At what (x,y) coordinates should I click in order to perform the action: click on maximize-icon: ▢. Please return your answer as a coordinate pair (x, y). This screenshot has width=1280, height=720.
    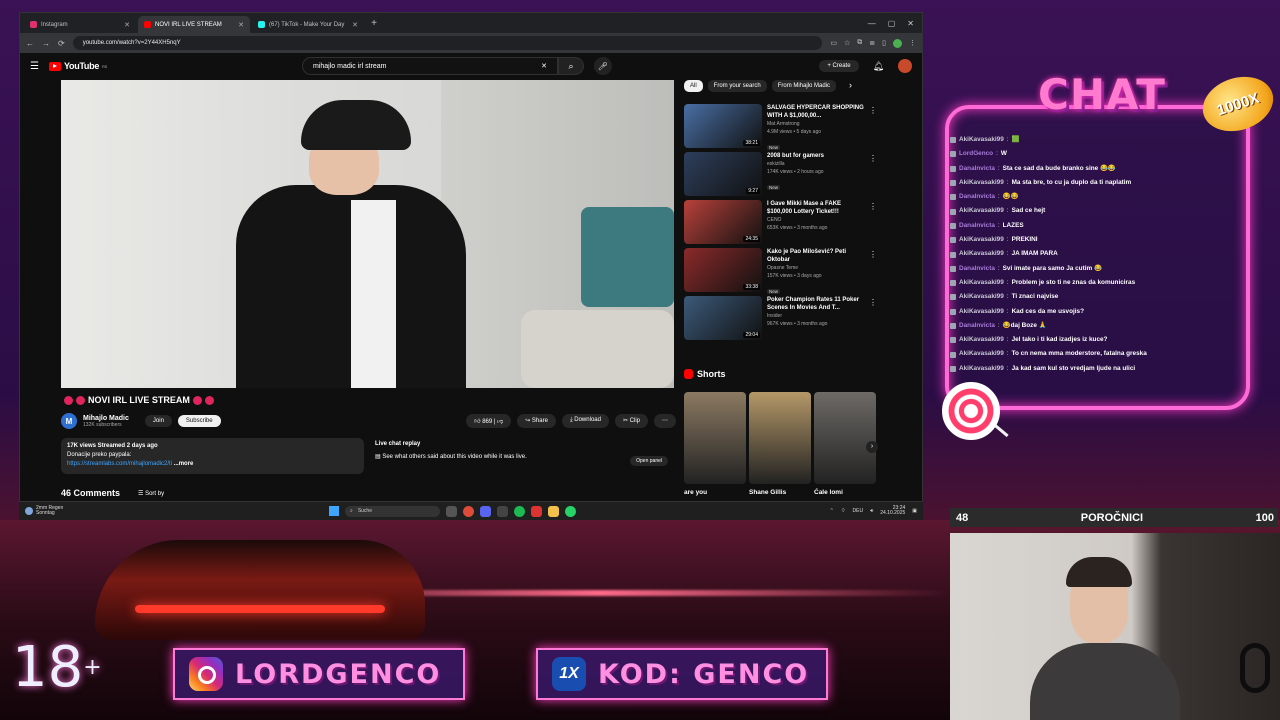
    Looking at the image, I should click on (892, 23).